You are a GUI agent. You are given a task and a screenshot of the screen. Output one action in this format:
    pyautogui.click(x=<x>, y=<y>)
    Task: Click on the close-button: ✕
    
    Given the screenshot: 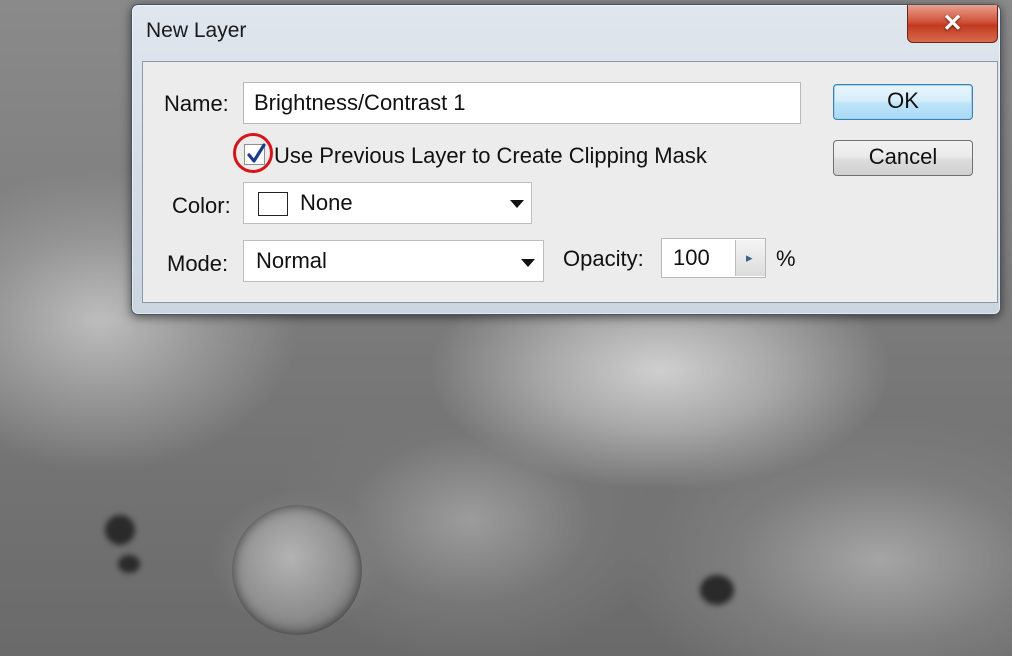 What is the action you would take?
    pyautogui.click(x=952, y=24)
    